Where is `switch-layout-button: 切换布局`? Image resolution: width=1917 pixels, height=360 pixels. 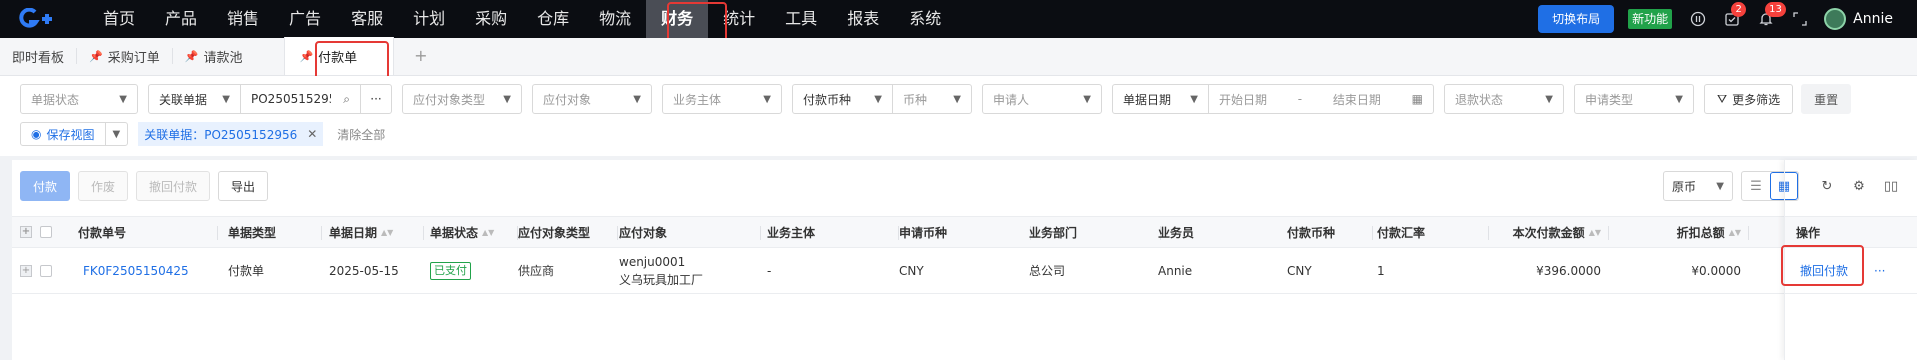 switch-layout-button: 切换布局 is located at coordinates (1576, 19).